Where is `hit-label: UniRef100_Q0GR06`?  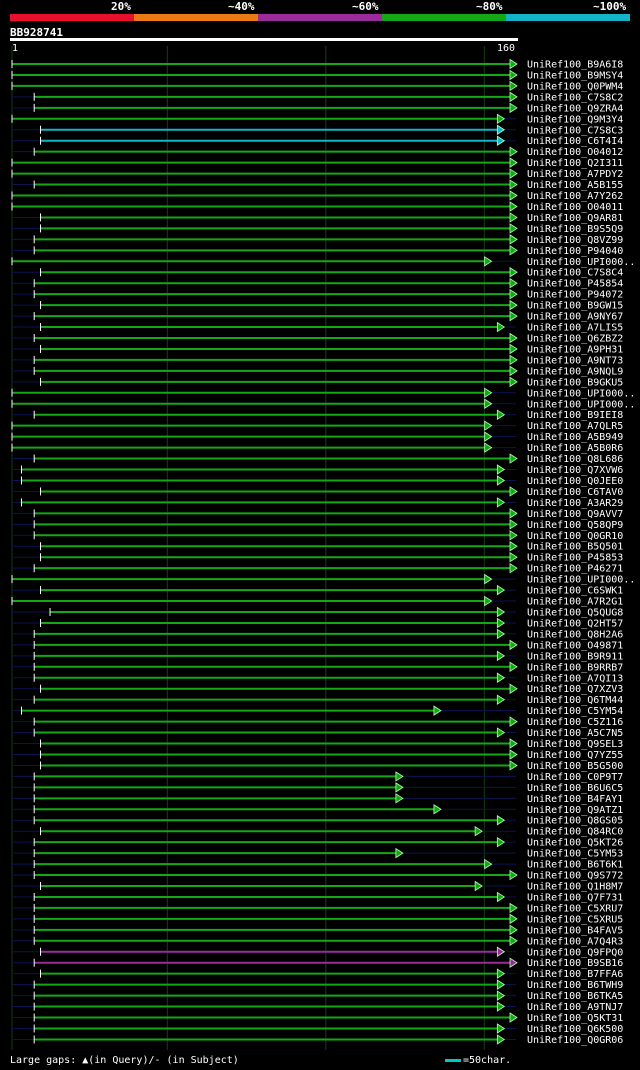
hit-label: UniRef100_Q0GR06 is located at coordinates (575, 1040).